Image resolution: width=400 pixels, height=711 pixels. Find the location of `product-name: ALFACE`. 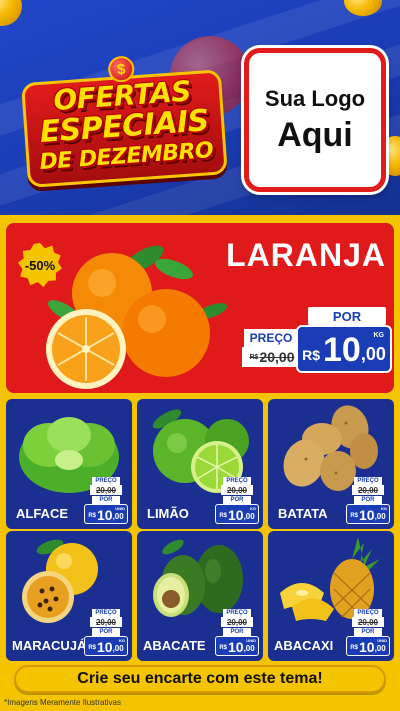

product-name: ALFACE is located at coordinates (42, 513).